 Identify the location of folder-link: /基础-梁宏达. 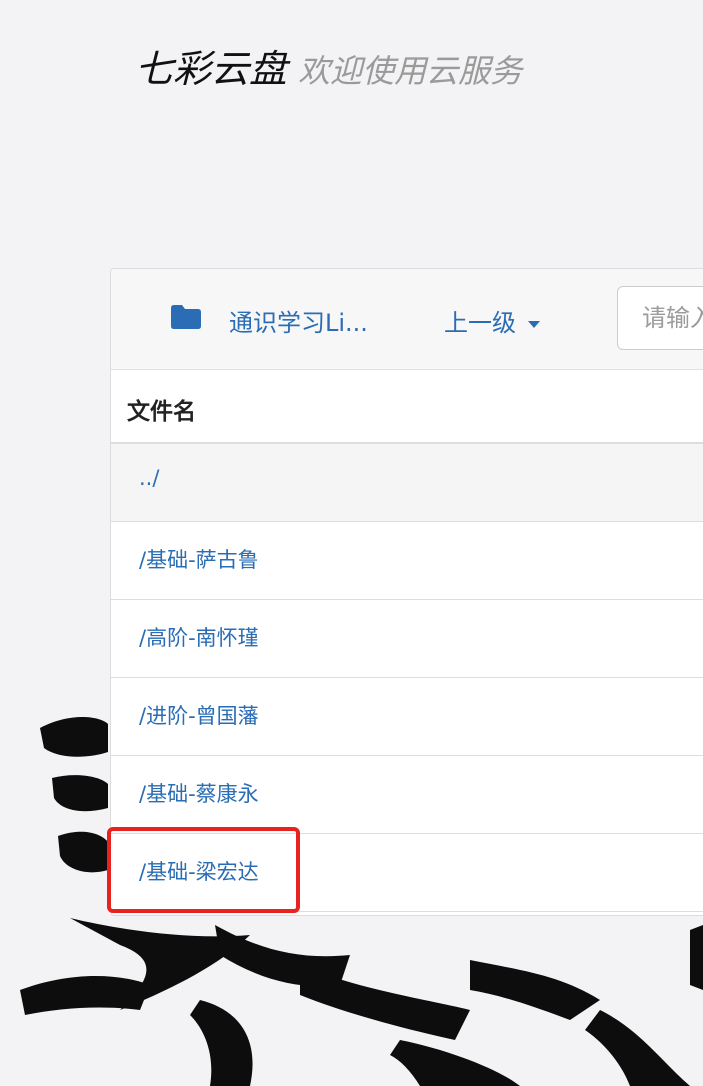
(199, 871).